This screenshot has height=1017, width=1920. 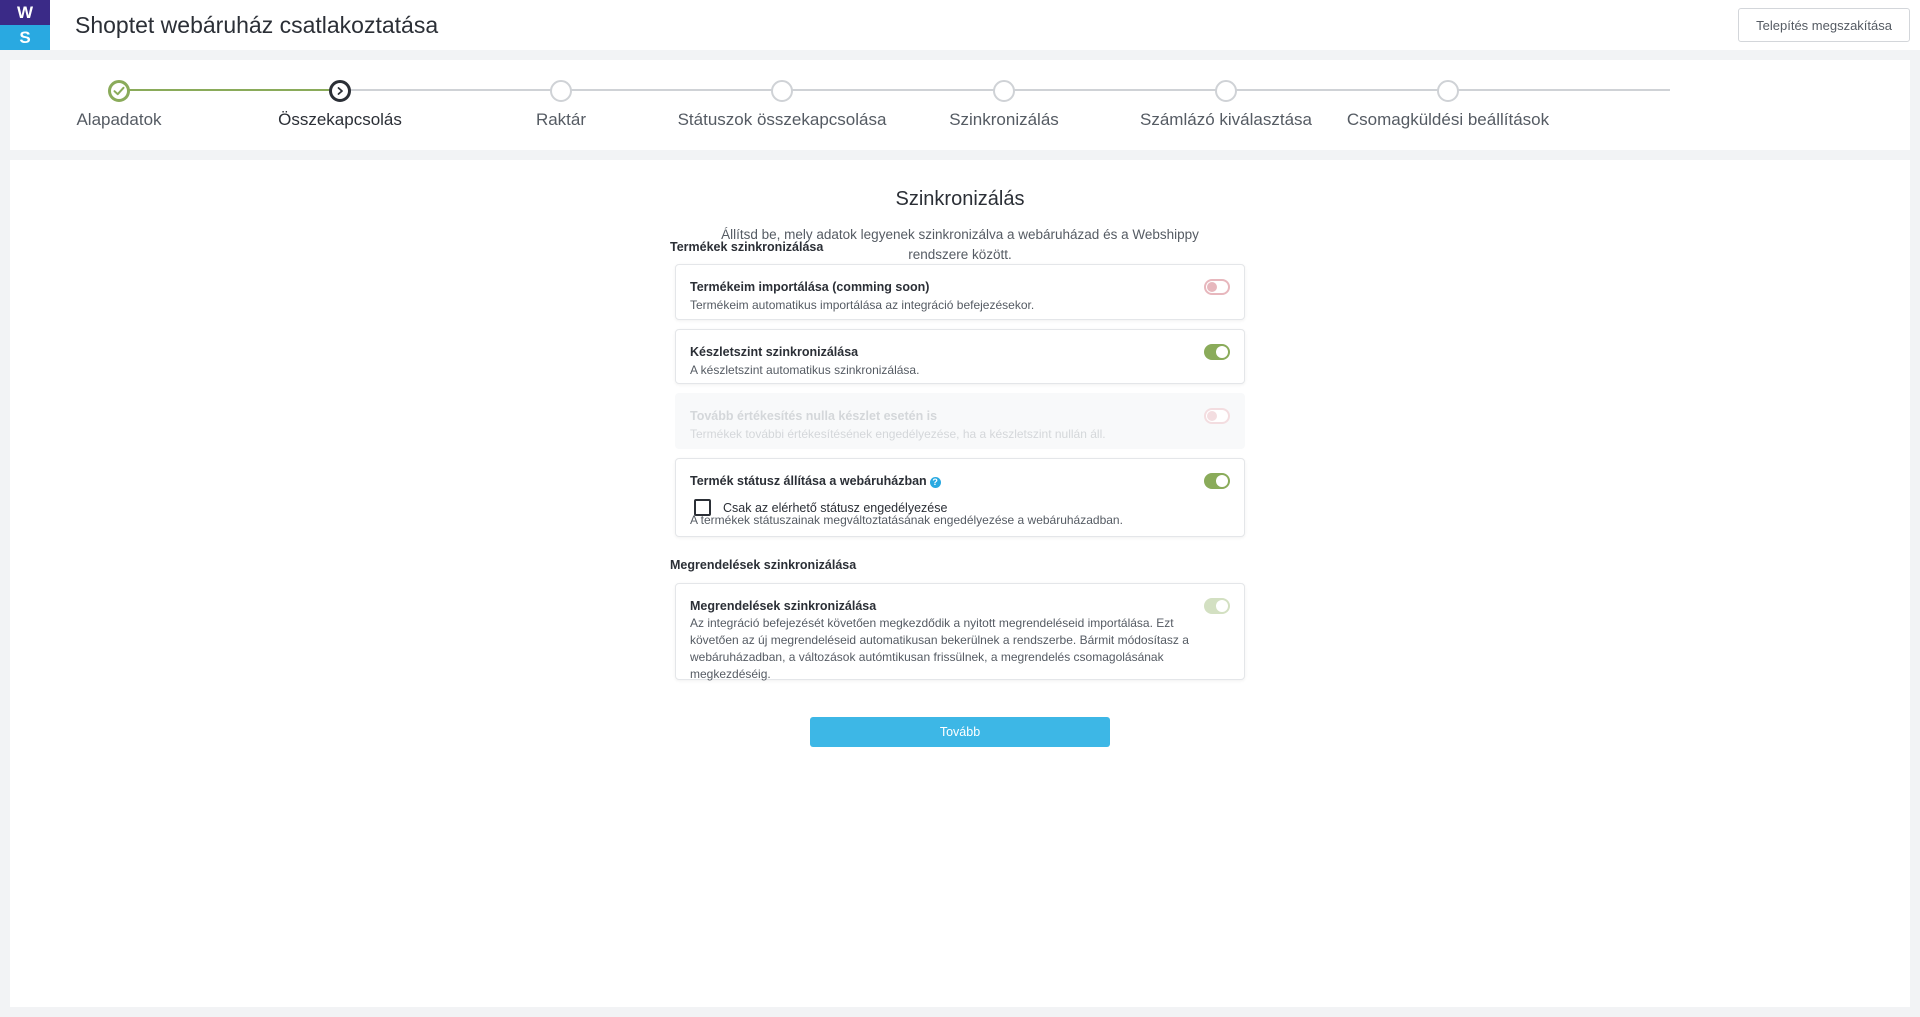 What do you see at coordinates (1217, 416) in the screenshot?
I see `zero-stock-toggle` at bounding box center [1217, 416].